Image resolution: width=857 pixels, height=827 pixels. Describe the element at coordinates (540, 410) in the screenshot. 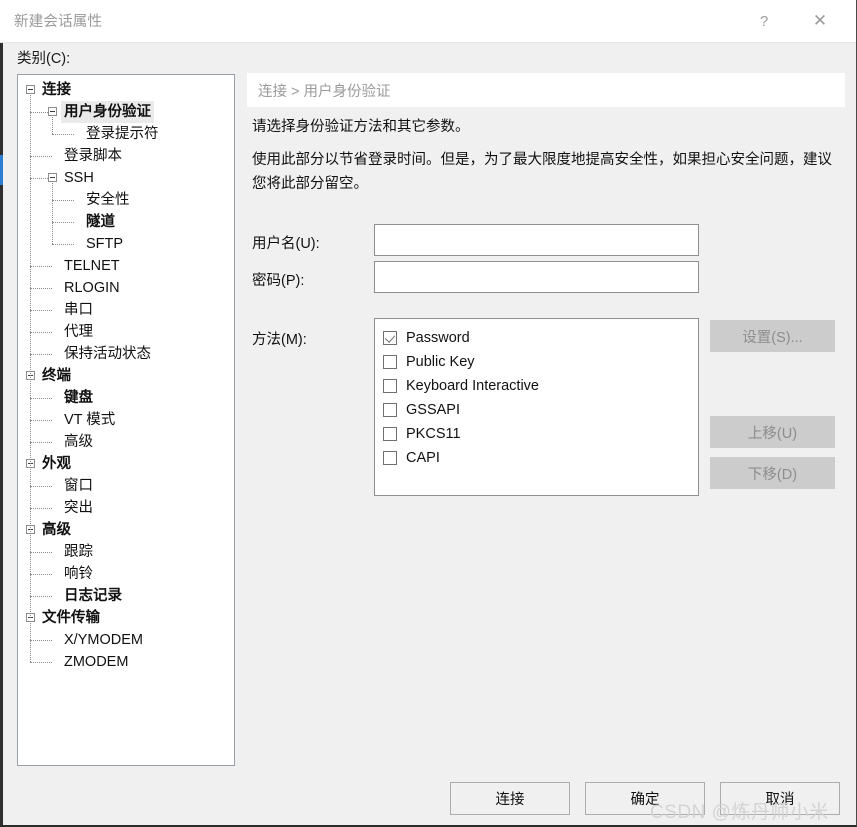

I see `method-item: GSSAPI` at that location.